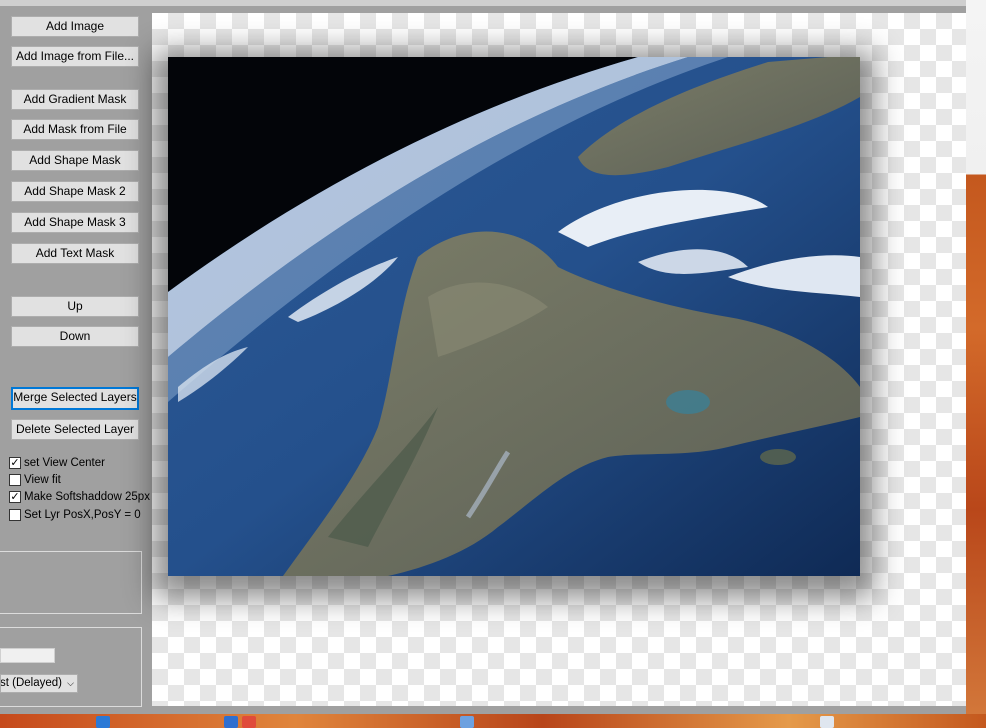 Image resolution: width=986 pixels, height=728 pixels. I want to click on view-fit-checkbox: View fit, so click(35, 480).